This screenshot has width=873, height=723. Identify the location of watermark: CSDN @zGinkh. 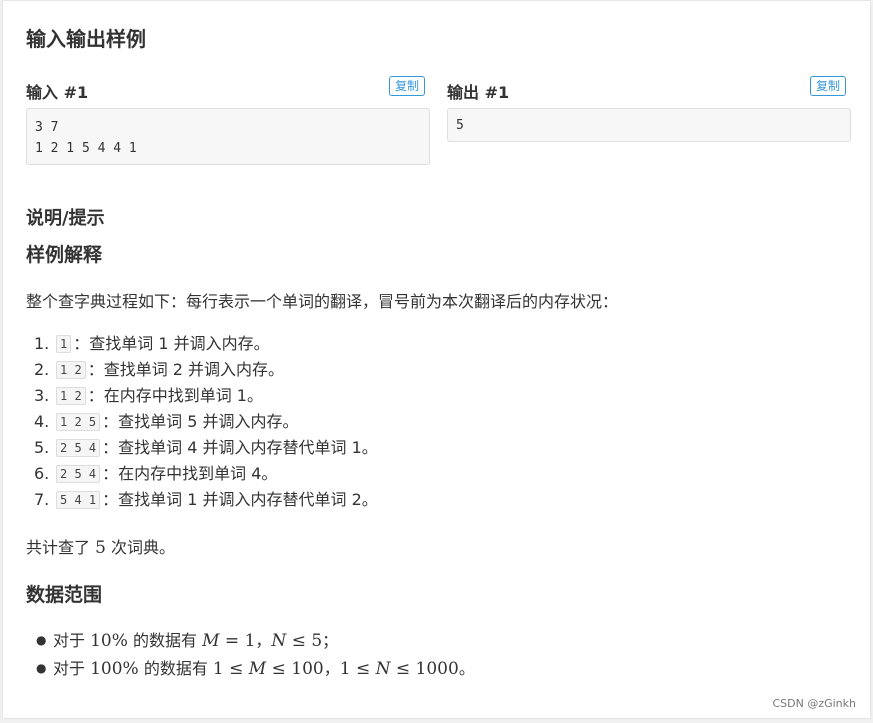
(814, 703).